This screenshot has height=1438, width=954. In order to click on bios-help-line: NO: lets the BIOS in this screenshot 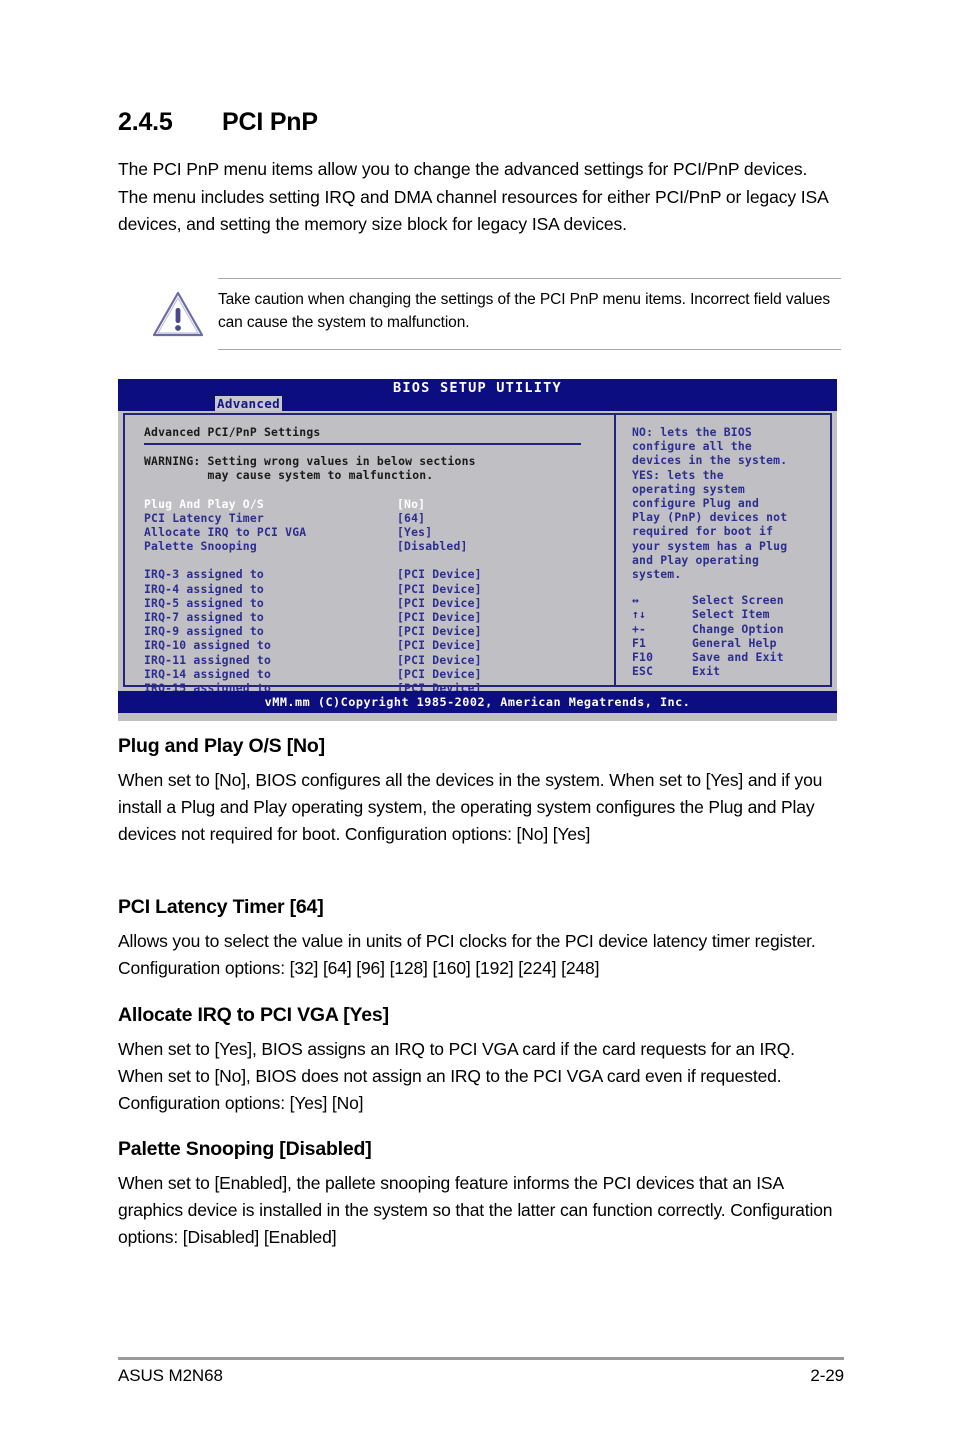, I will do `click(692, 432)`.